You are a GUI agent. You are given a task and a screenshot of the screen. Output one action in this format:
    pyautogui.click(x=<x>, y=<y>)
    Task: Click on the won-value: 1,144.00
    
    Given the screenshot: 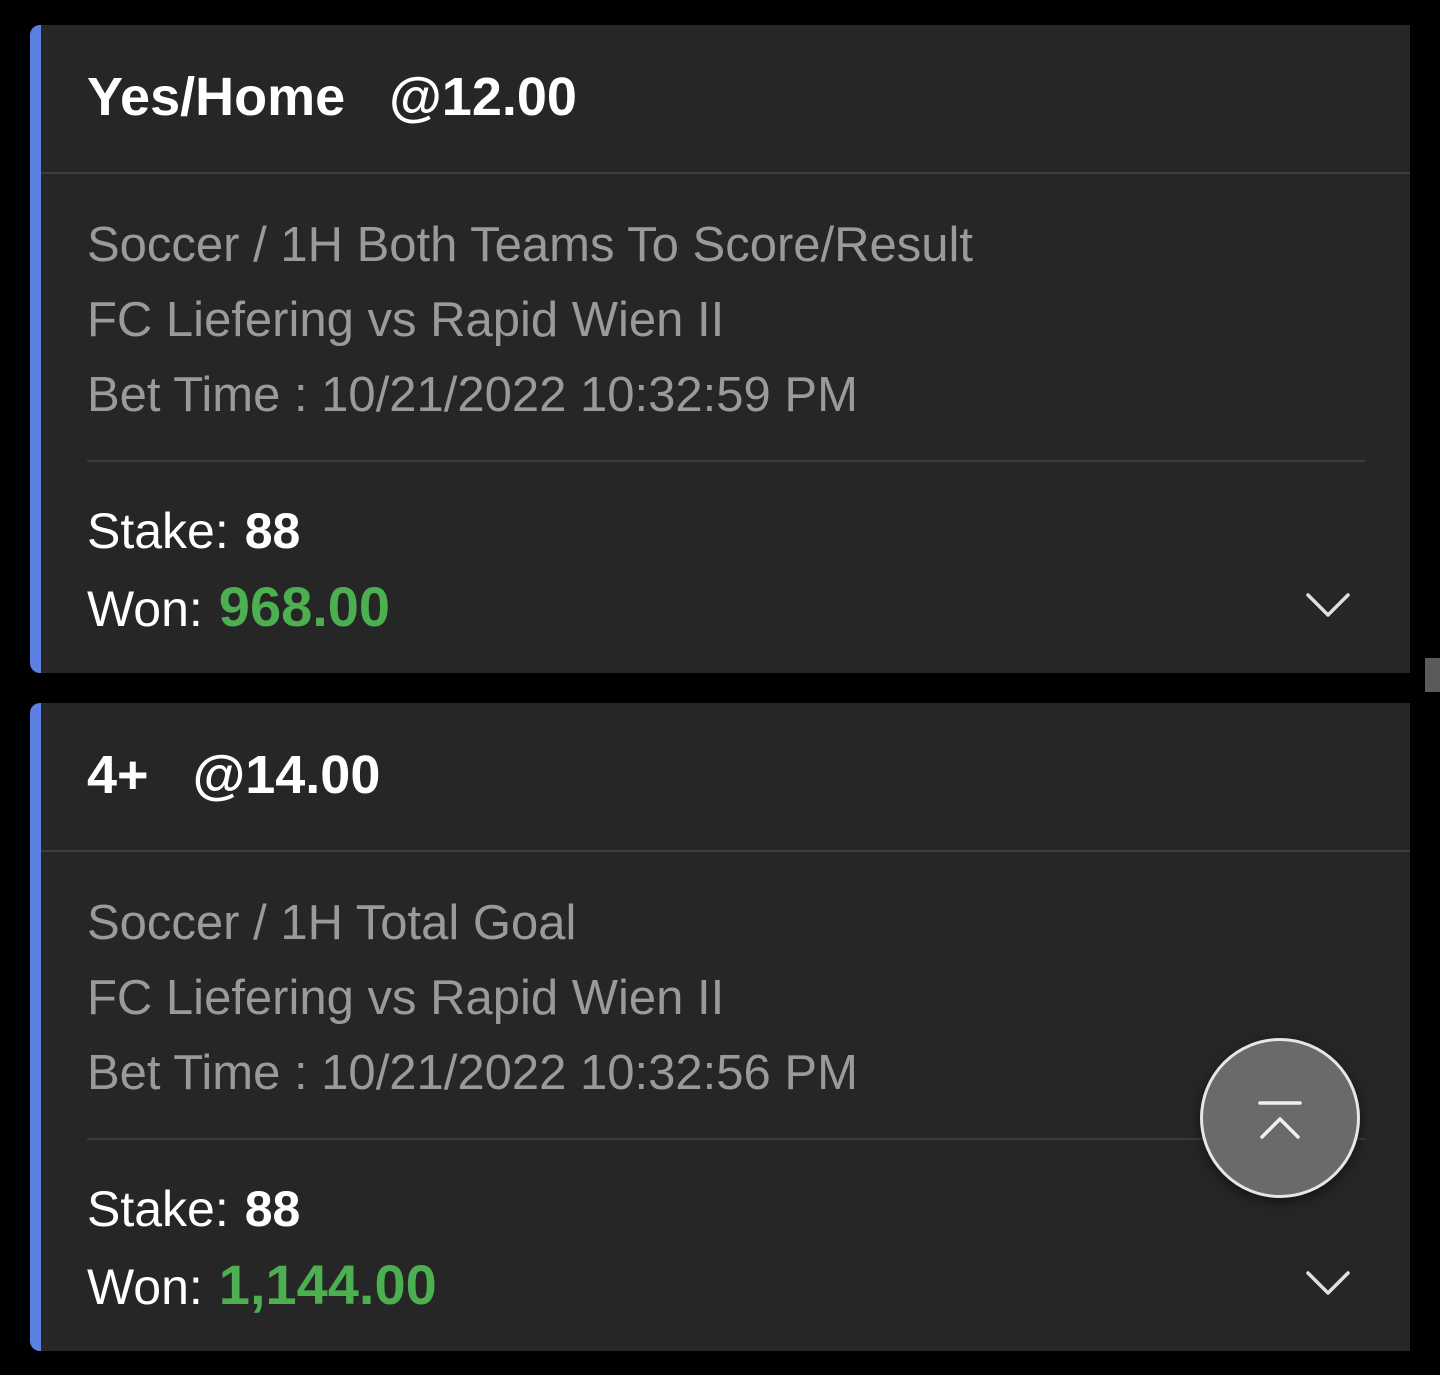 What is the action you would take?
    pyautogui.click(x=327, y=1284)
    